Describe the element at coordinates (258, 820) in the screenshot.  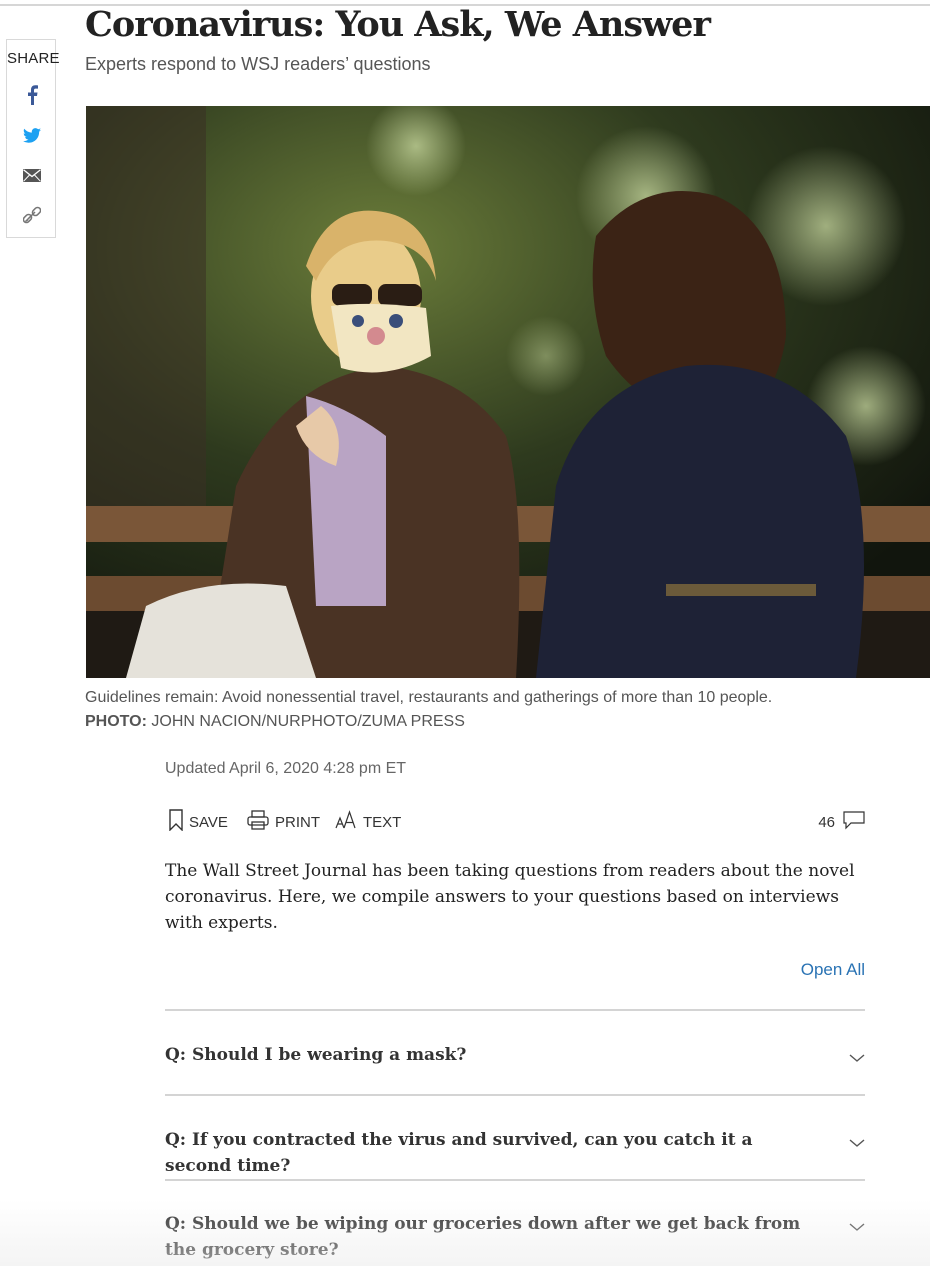
I see `printer-icon` at that location.